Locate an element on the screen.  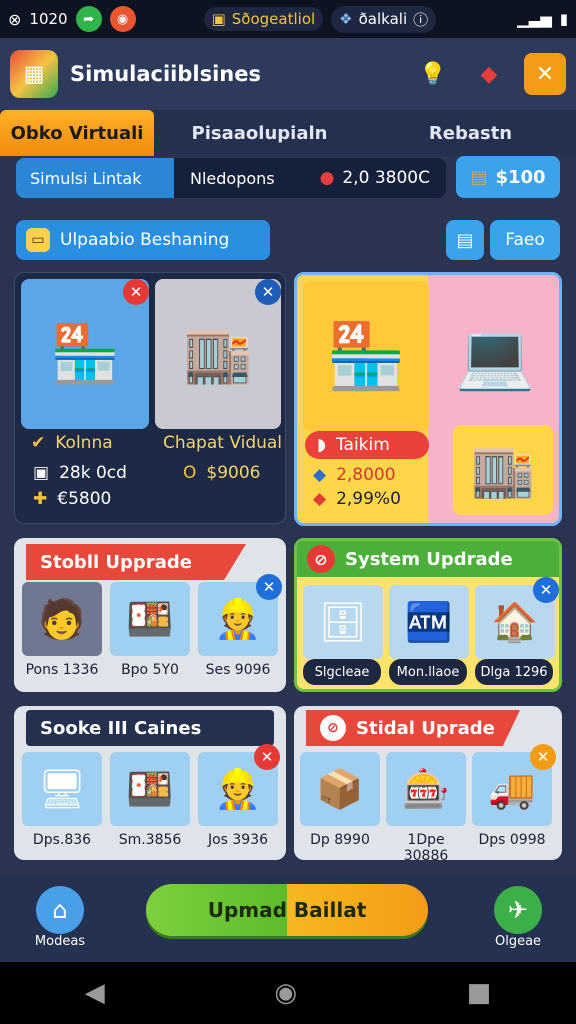
document-icon: ▤ is located at coordinates (465, 240).